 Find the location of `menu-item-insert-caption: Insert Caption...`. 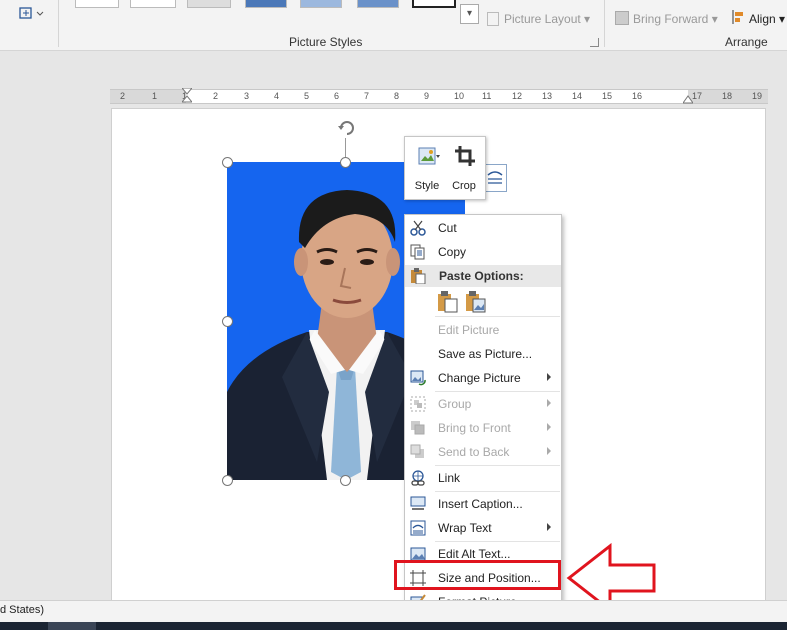

menu-item-insert-caption: Insert Caption... is located at coordinates (483, 504).